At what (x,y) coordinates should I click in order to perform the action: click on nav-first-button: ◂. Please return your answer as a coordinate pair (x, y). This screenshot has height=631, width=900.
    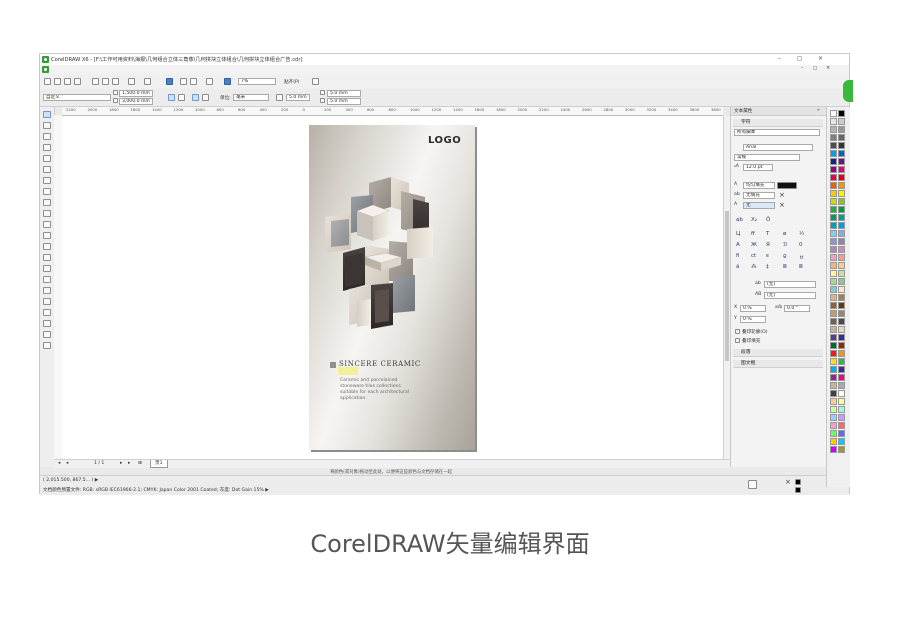
    Looking at the image, I should click on (59, 463).